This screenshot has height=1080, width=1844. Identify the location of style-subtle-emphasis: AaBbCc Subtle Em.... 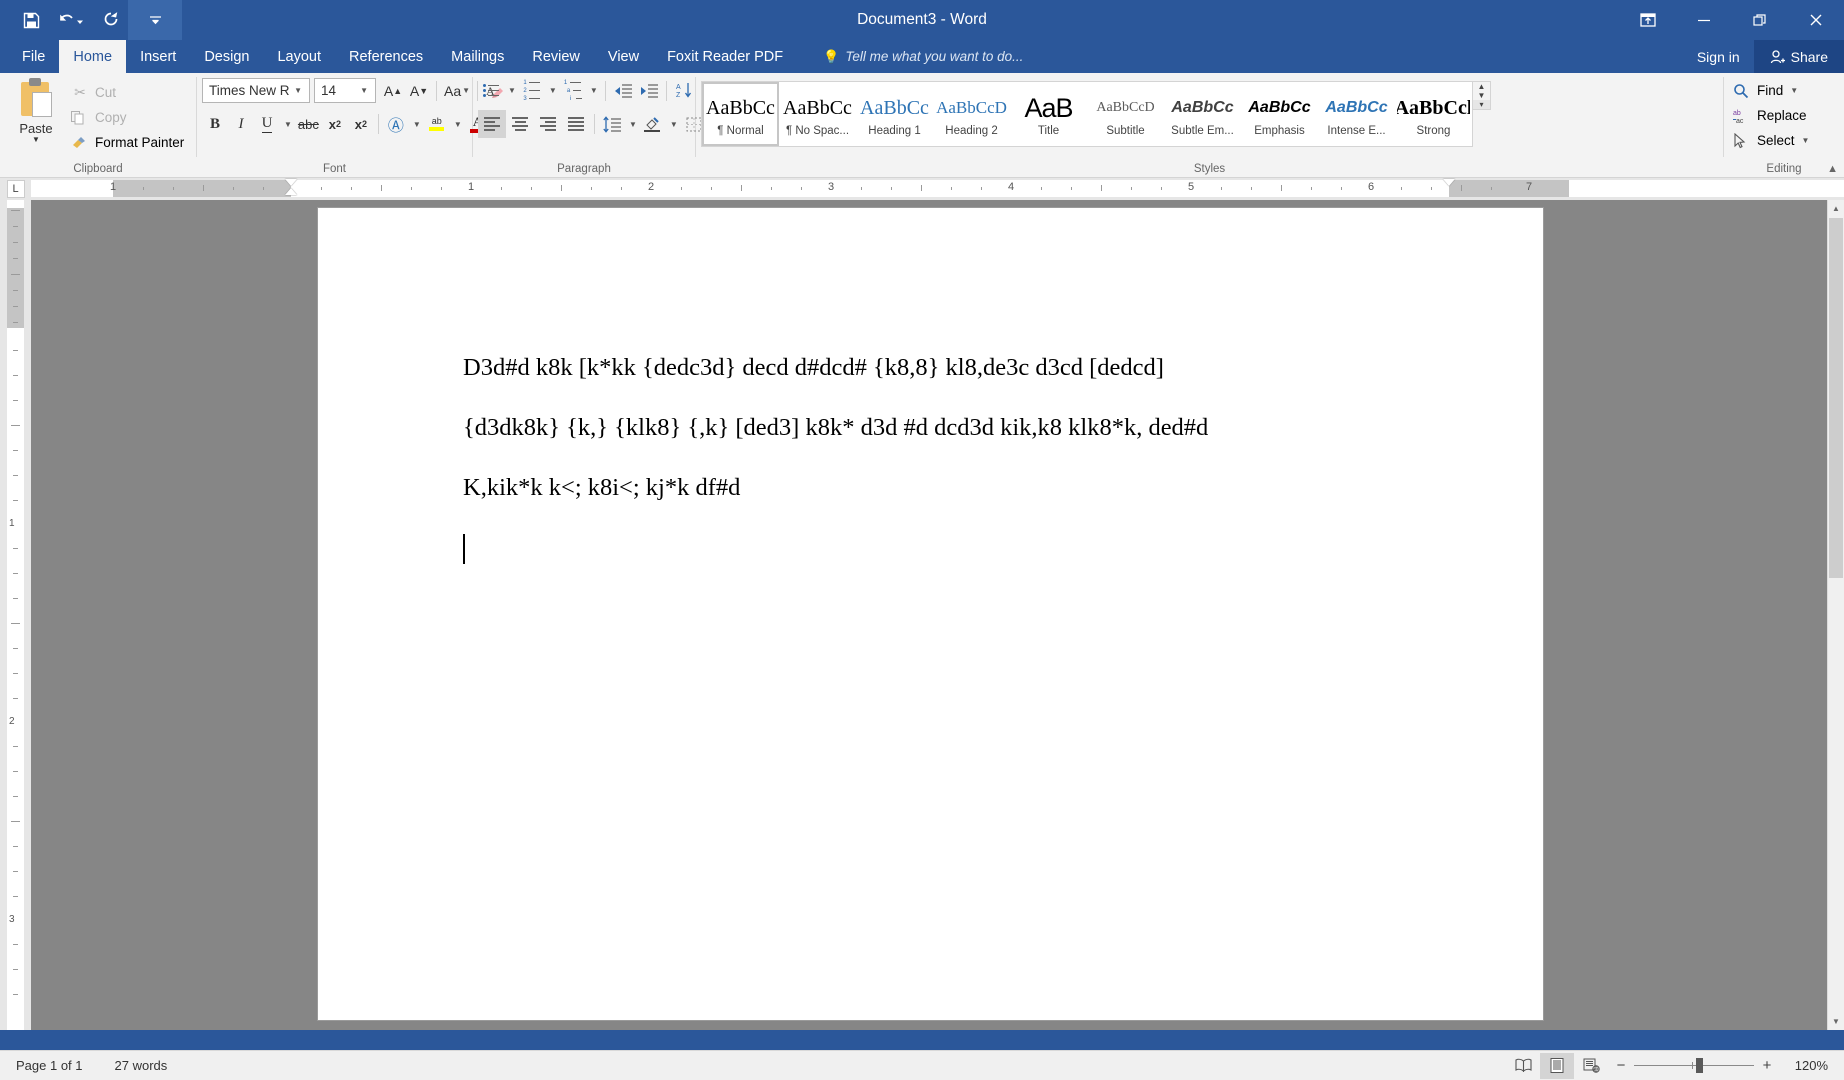
(1202, 114).